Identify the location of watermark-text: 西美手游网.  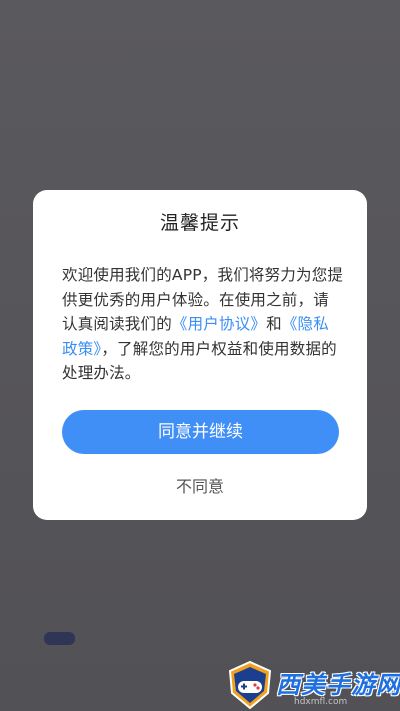
(338, 685).